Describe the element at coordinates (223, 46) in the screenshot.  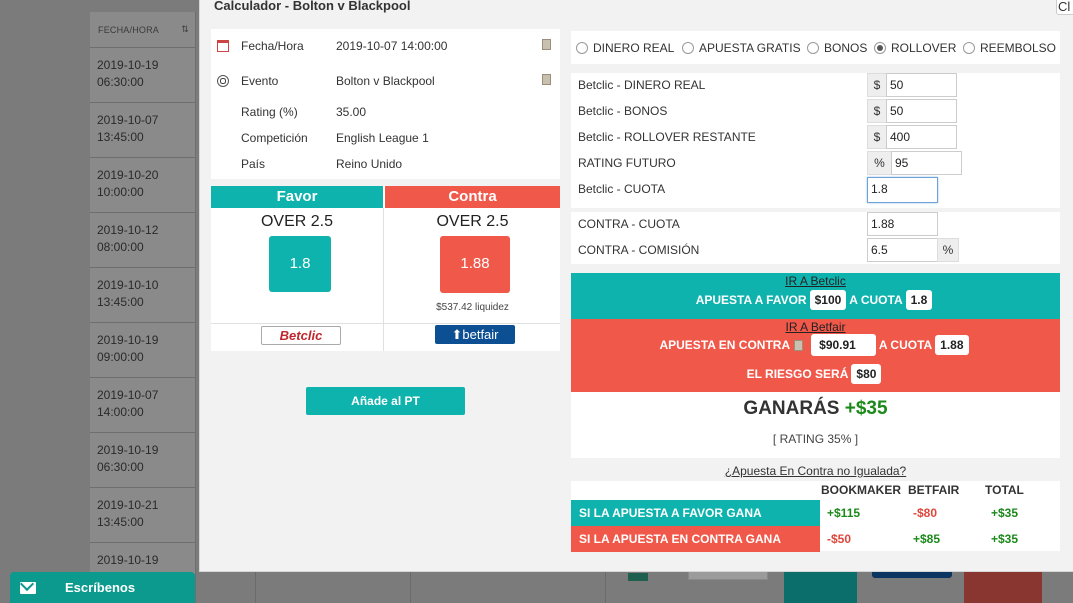
I see `calendar-icon` at that location.